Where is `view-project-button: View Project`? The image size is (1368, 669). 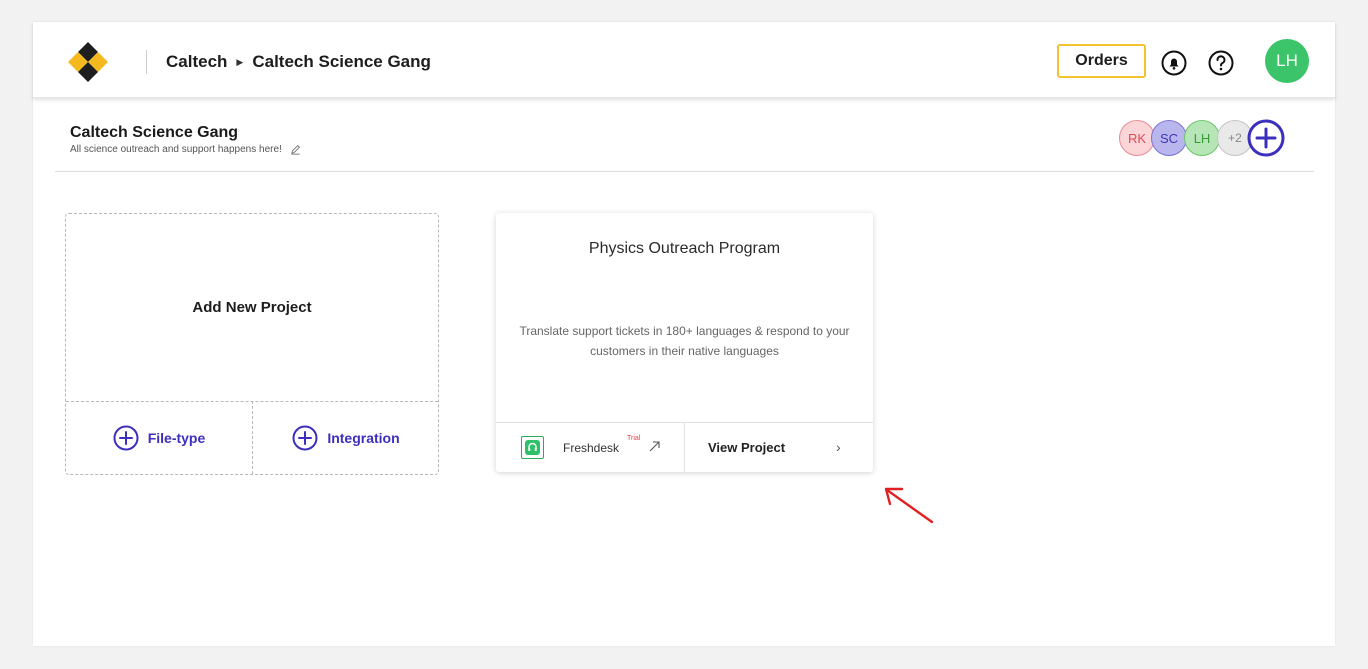
view-project-button: View Project is located at coordinates (746, 447).